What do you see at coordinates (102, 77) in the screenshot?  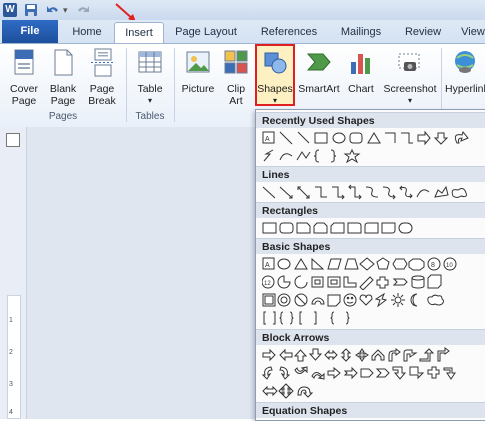 I see `page-break-button: Page Break` at bounding box center [102, 77].